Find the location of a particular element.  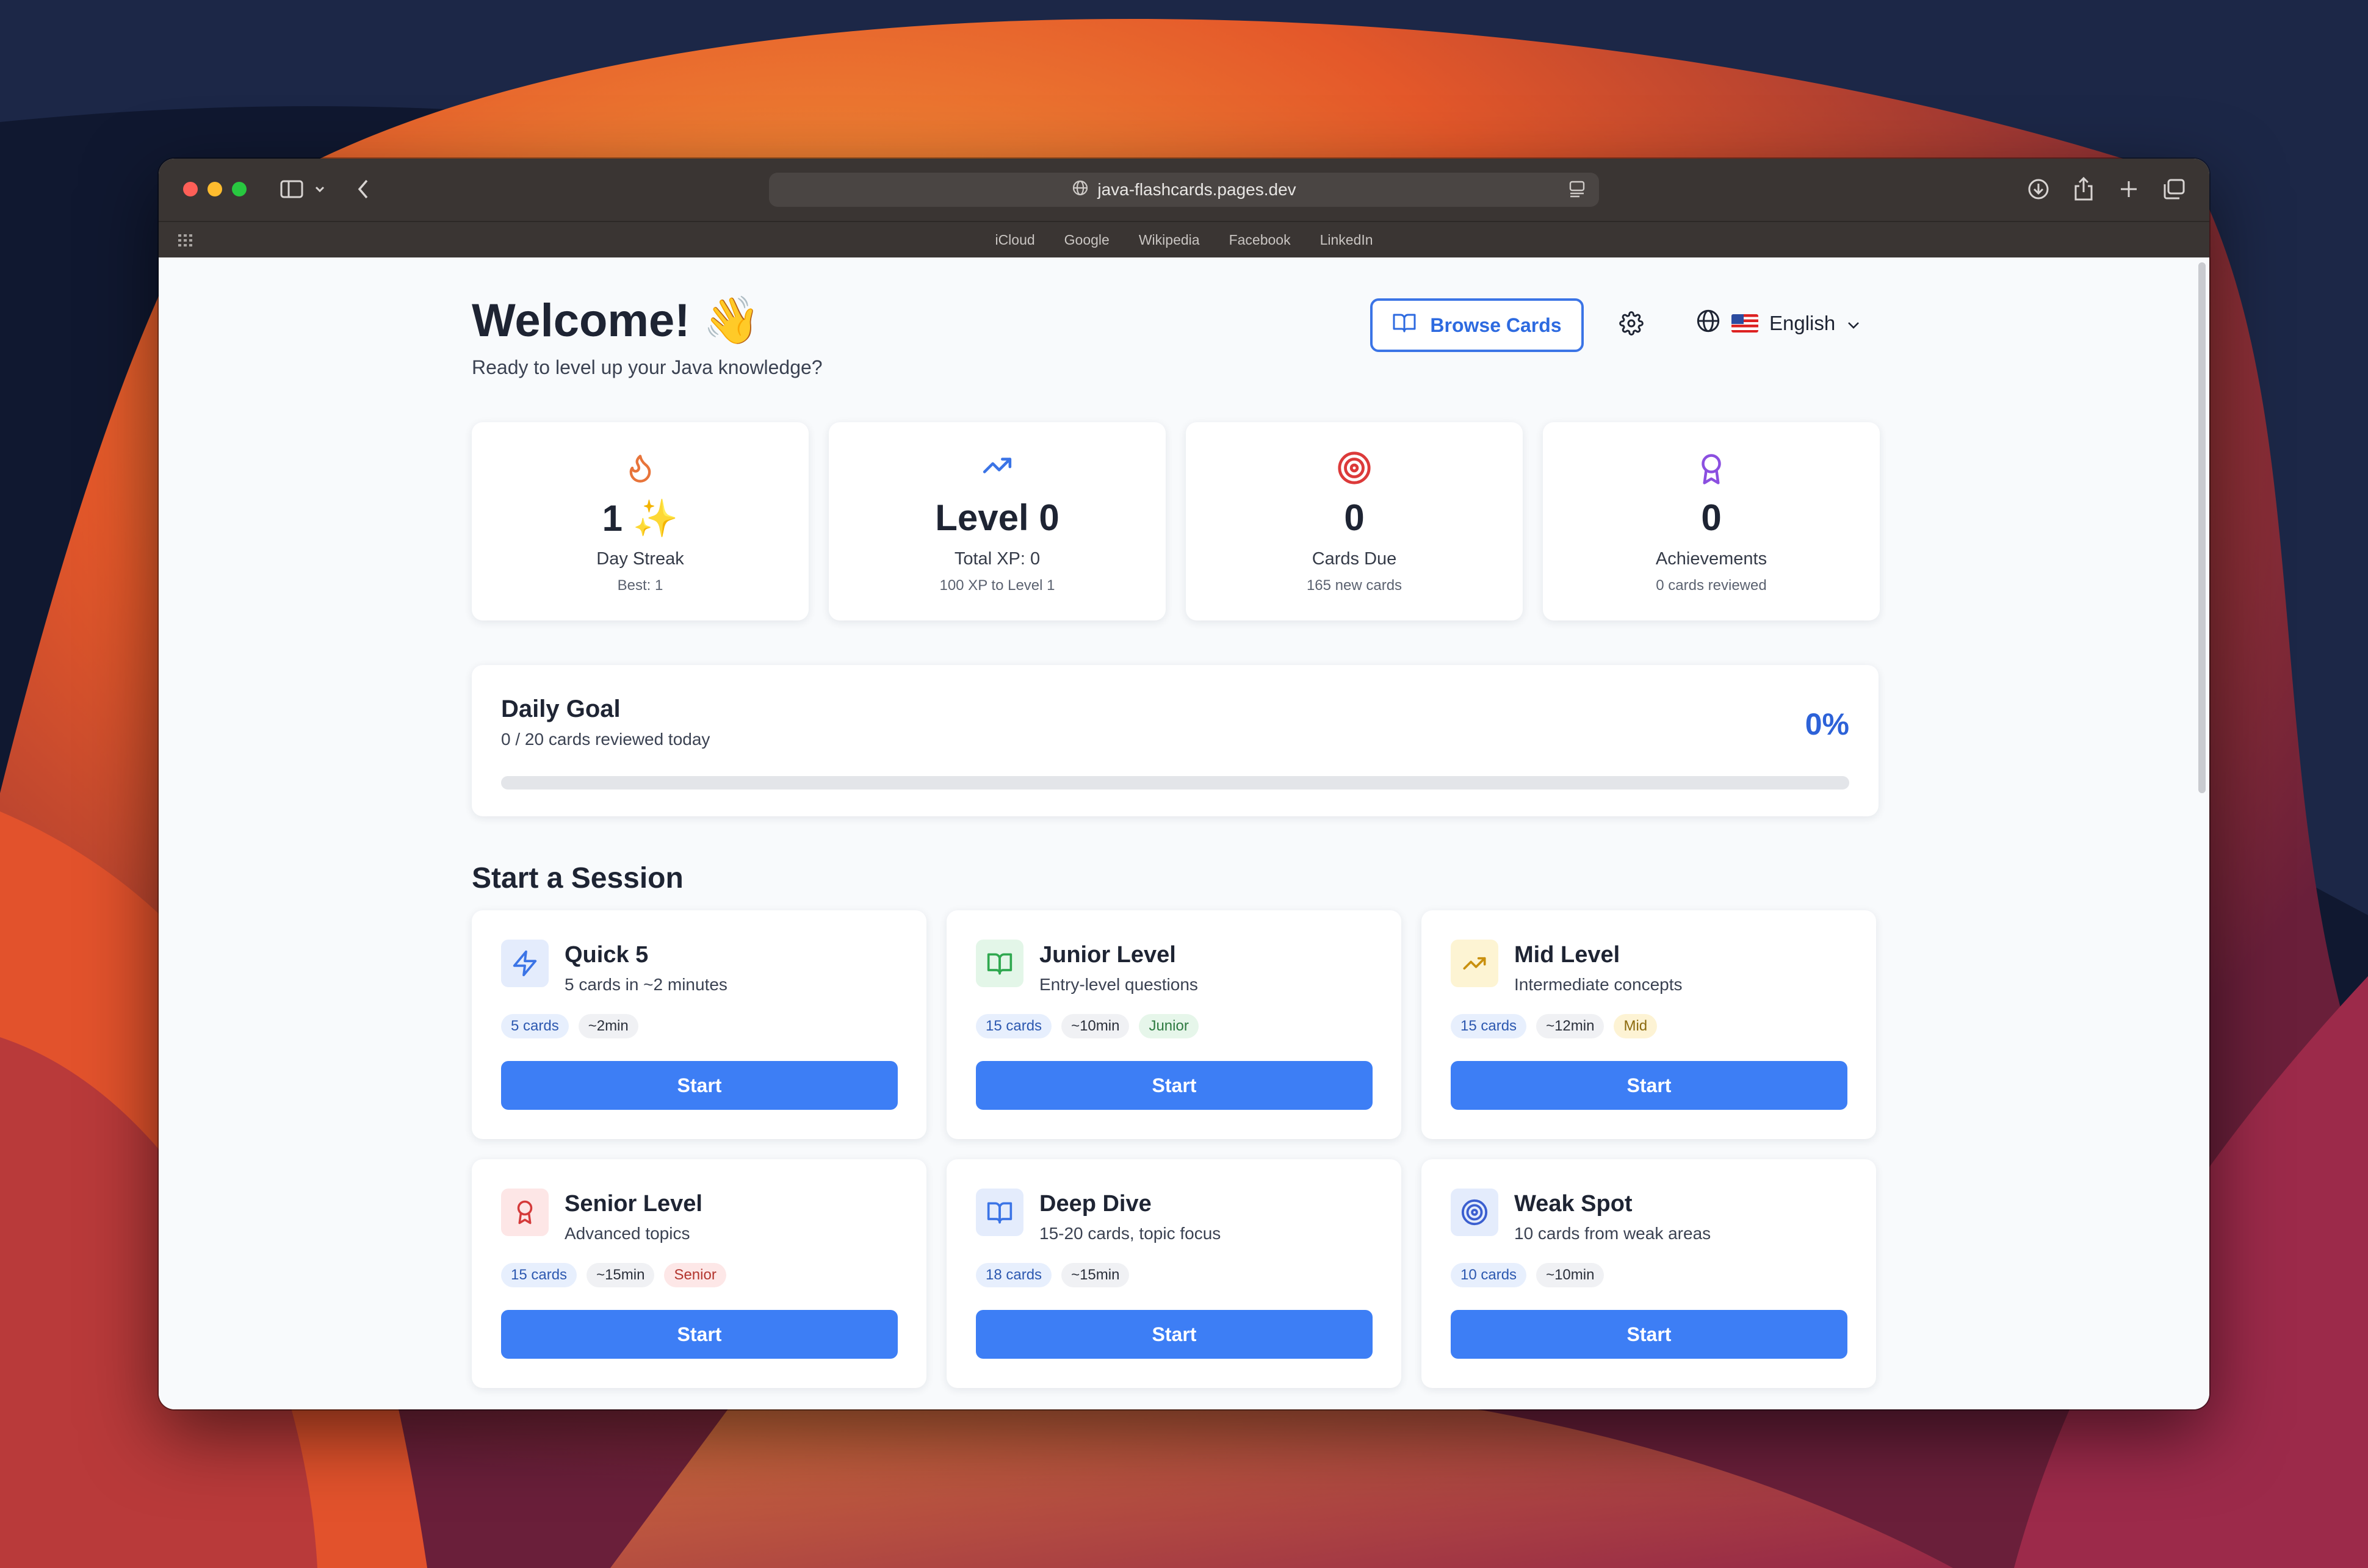

xp-label: Total XP: 0 is located at coordinates (998, 559).